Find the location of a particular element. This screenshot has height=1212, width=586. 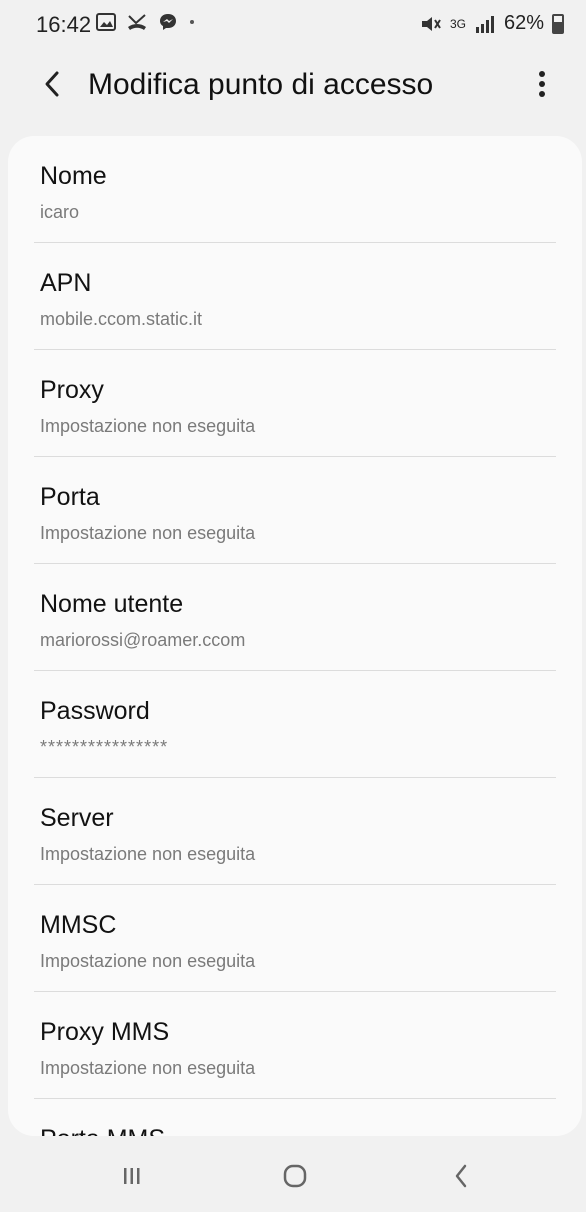

field-label: Porta MMS is located at coordinates (102, 1130).